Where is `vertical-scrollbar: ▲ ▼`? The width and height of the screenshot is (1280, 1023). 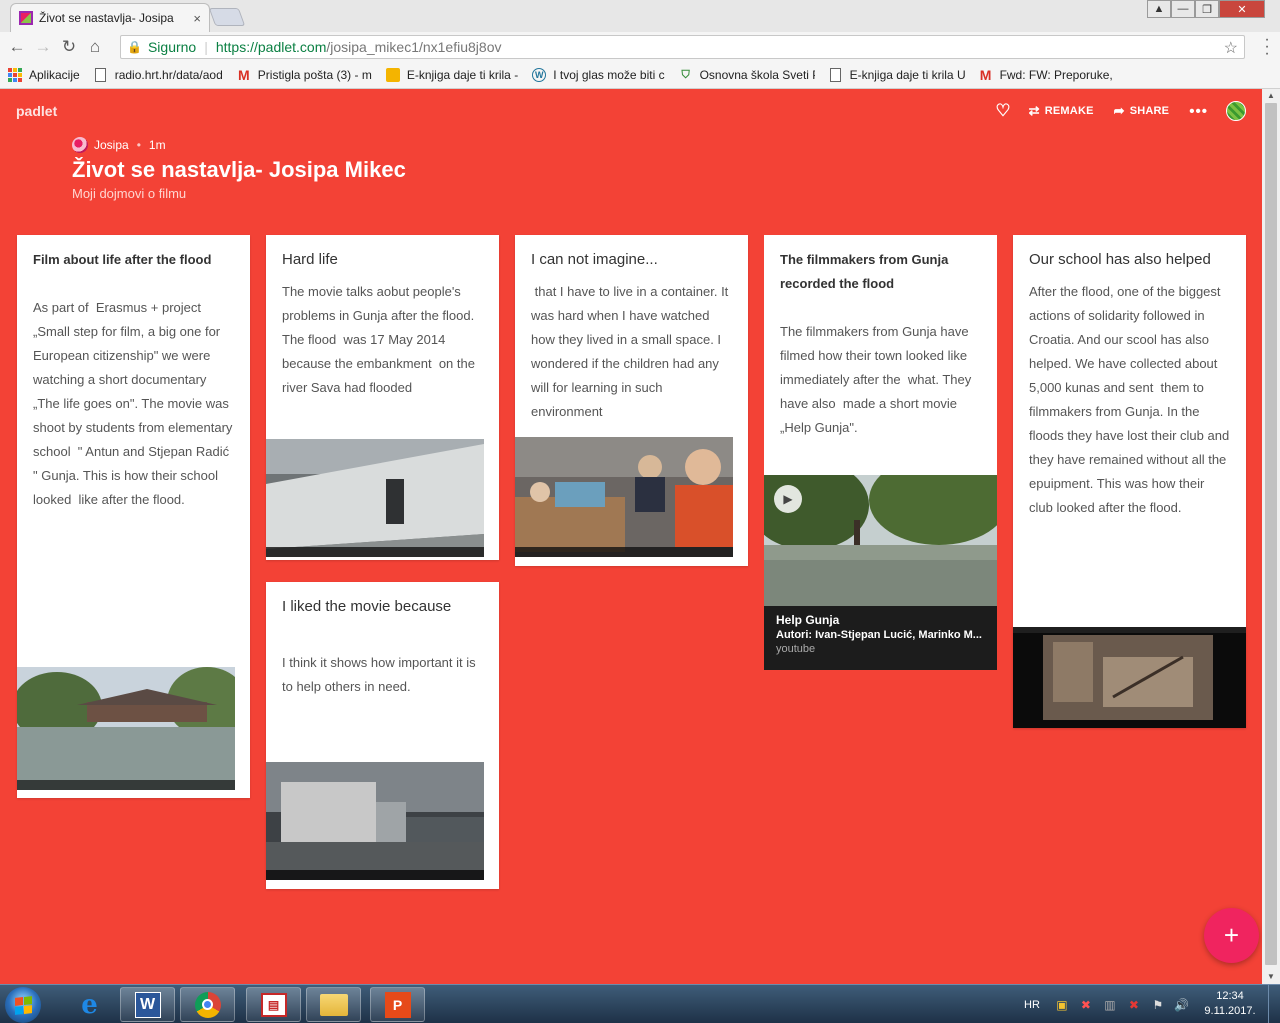
vertical-scrollbar: ▲ ▼ is located at coordinates (1271, 536).